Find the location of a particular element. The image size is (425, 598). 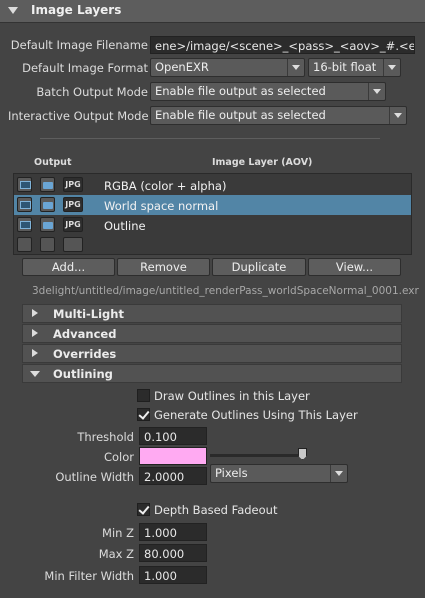

bit-depth-dropdown: 16-bit float is located at coordinates (354, 67).